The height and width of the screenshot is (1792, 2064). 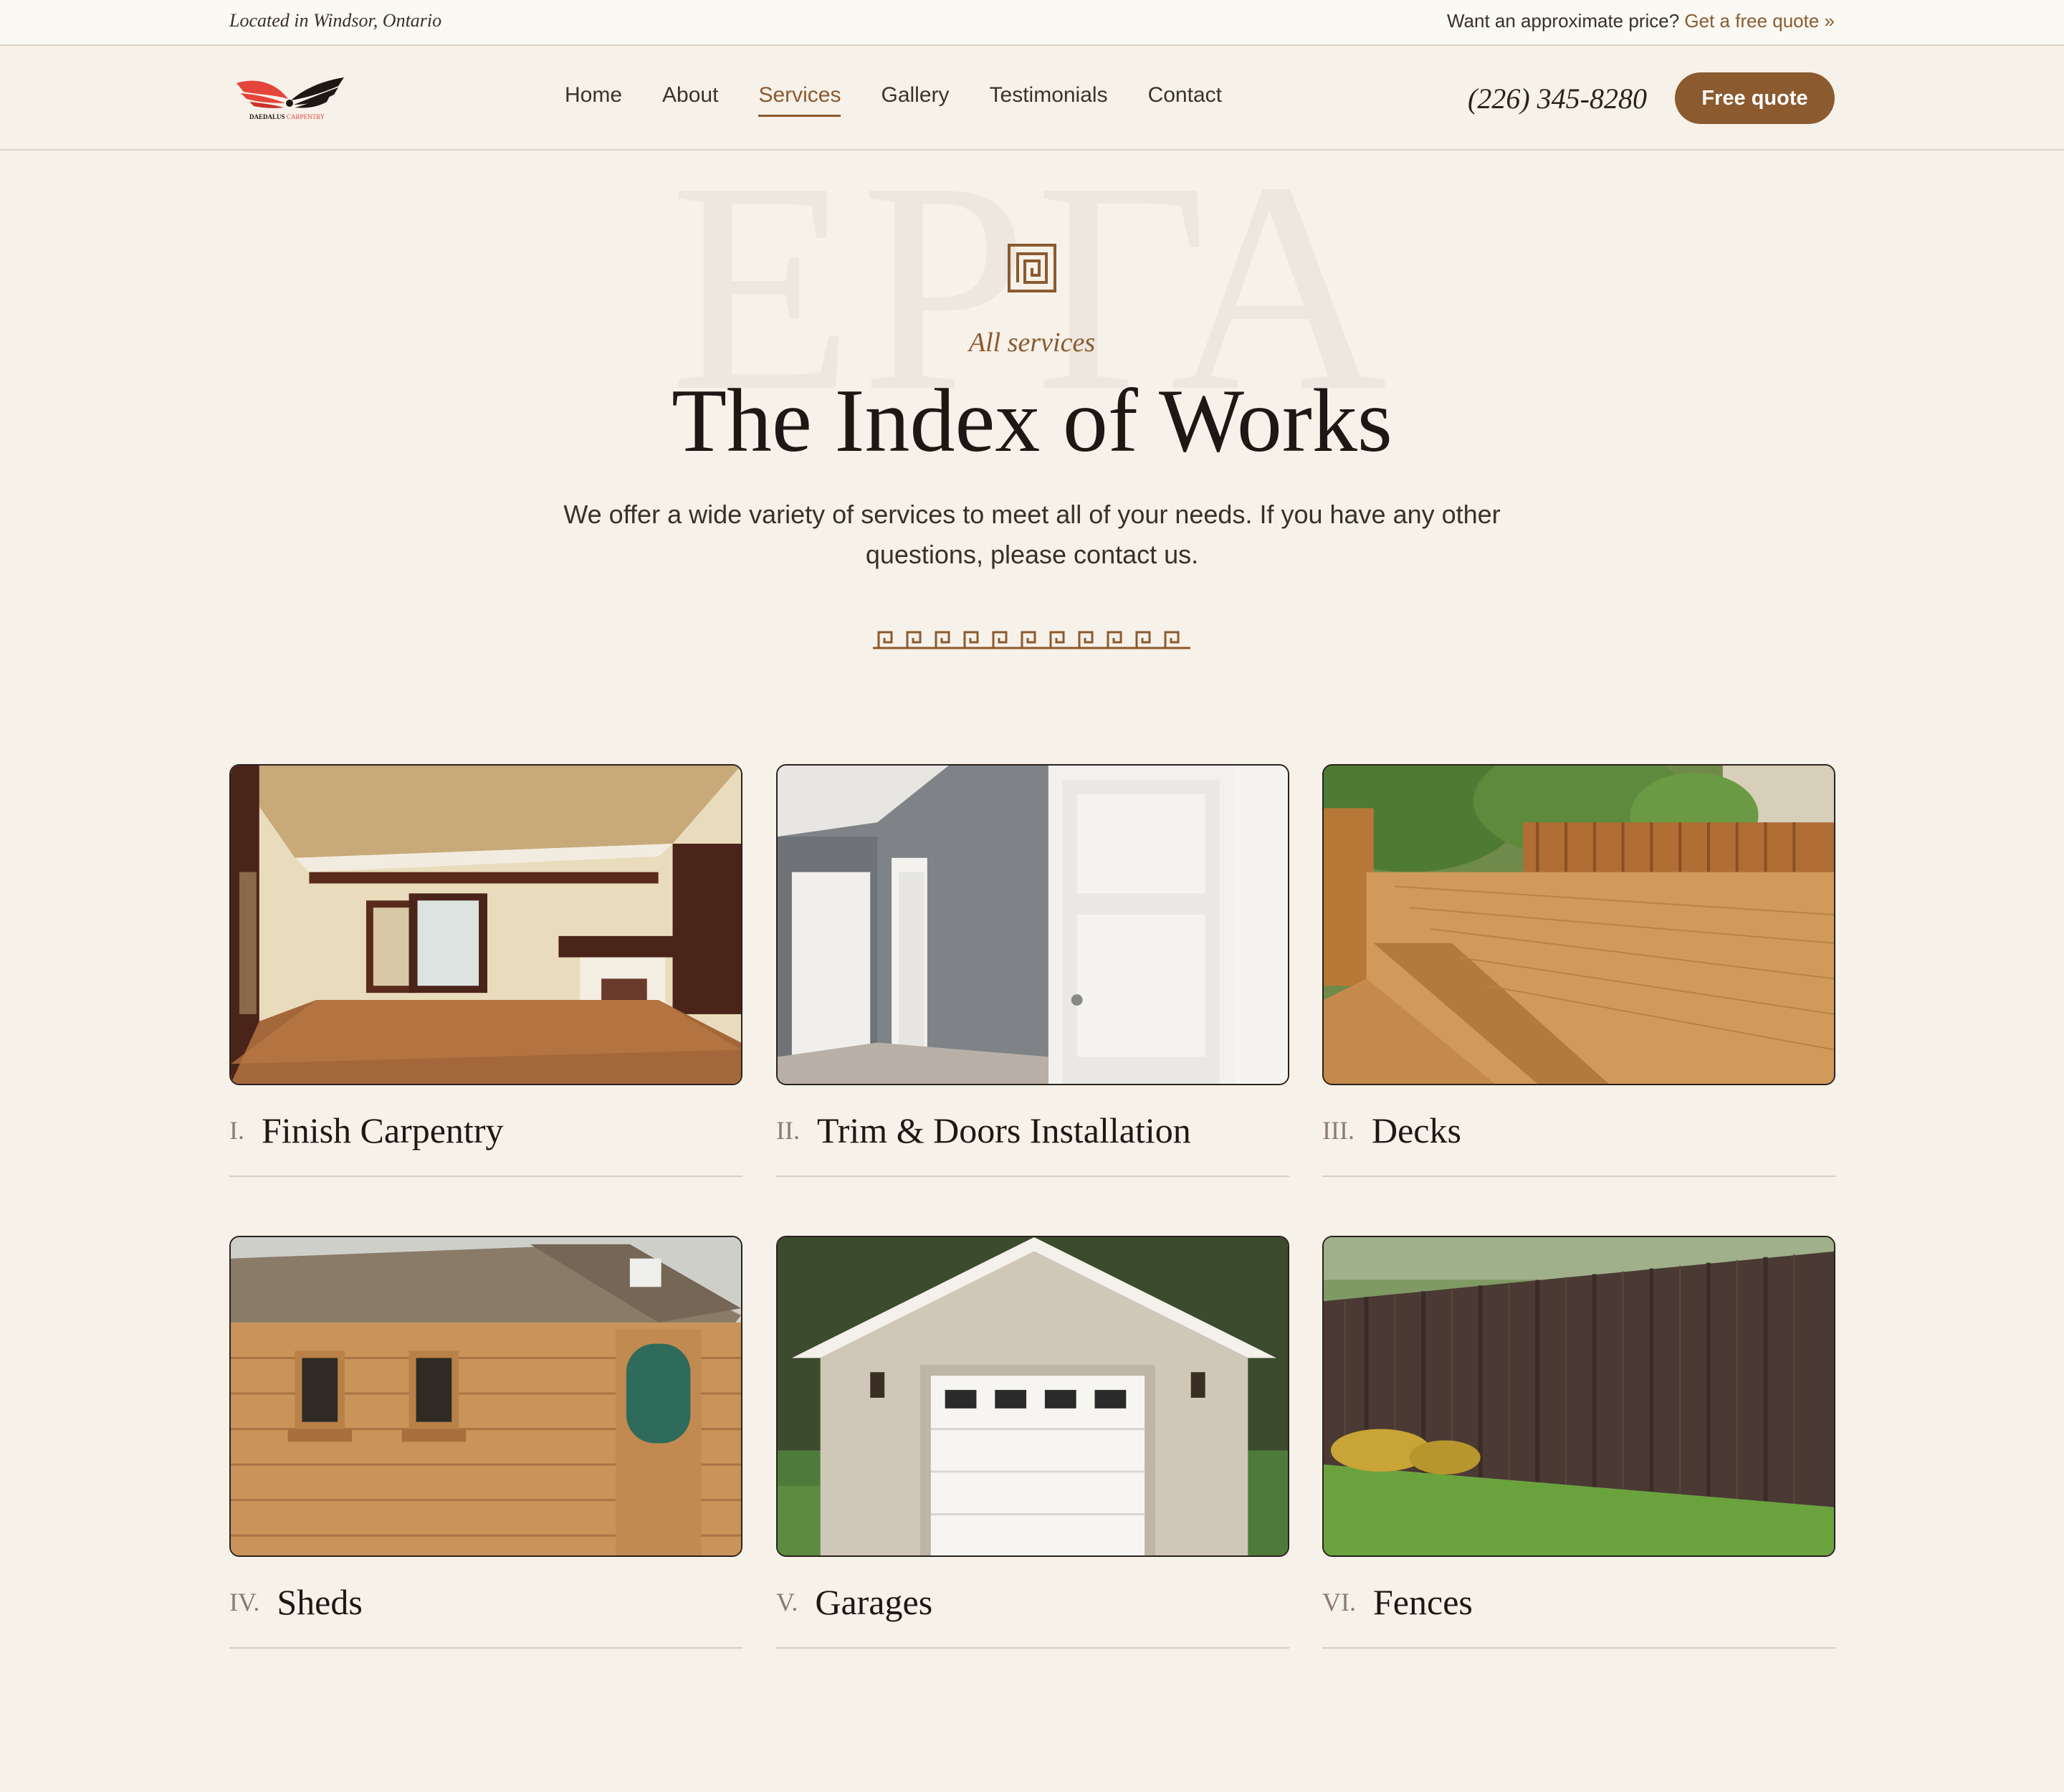 What do you see at coordinates (1049, 100) in the screenshot?
I see `nav-testimonials: Testimonials` at bounding box center [1049, 100].